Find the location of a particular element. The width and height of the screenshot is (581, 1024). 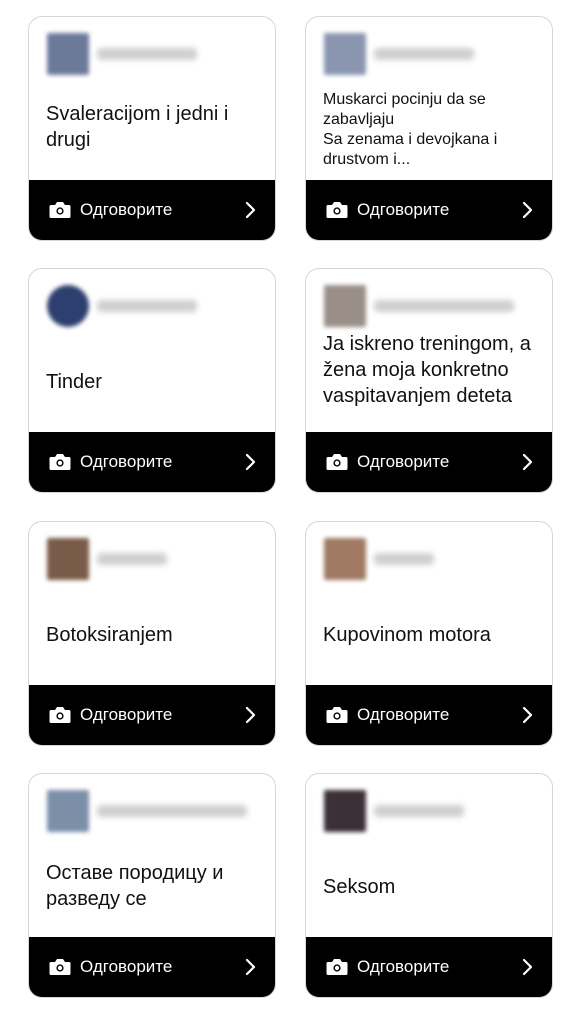

question-response-card: Kupovinom motora Одговорите is located at coordinates (429, 633).